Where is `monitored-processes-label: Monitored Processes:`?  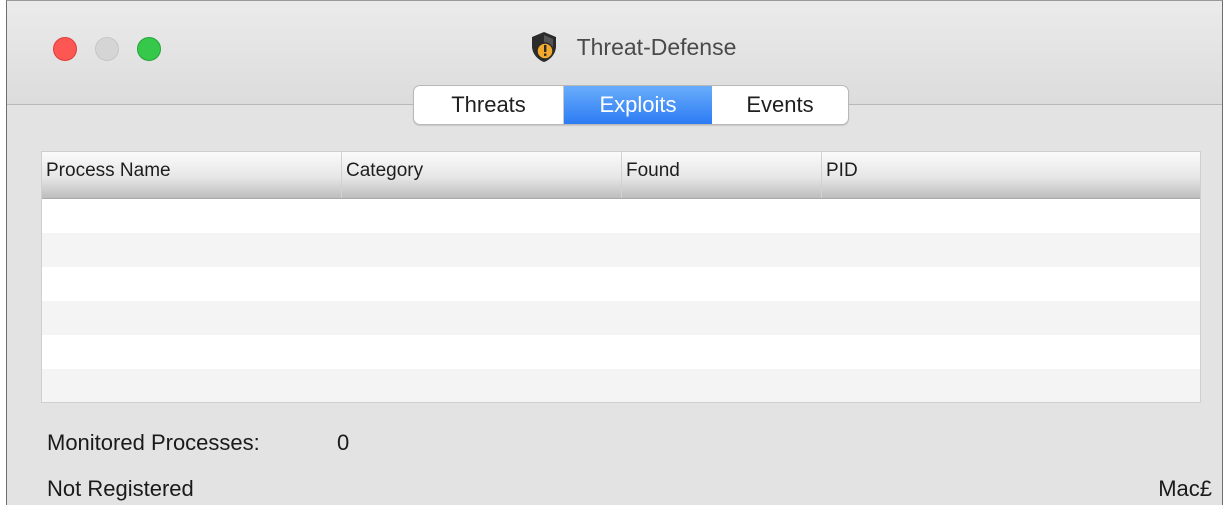
monitored-processes-label: Monitored Processes: is located at coordinates (153, 442).